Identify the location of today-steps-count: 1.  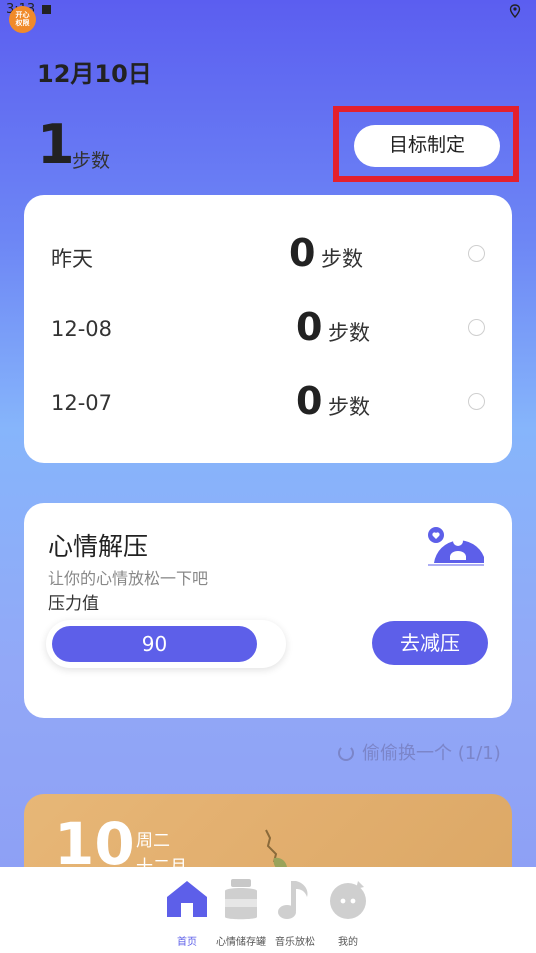
(56, 144).